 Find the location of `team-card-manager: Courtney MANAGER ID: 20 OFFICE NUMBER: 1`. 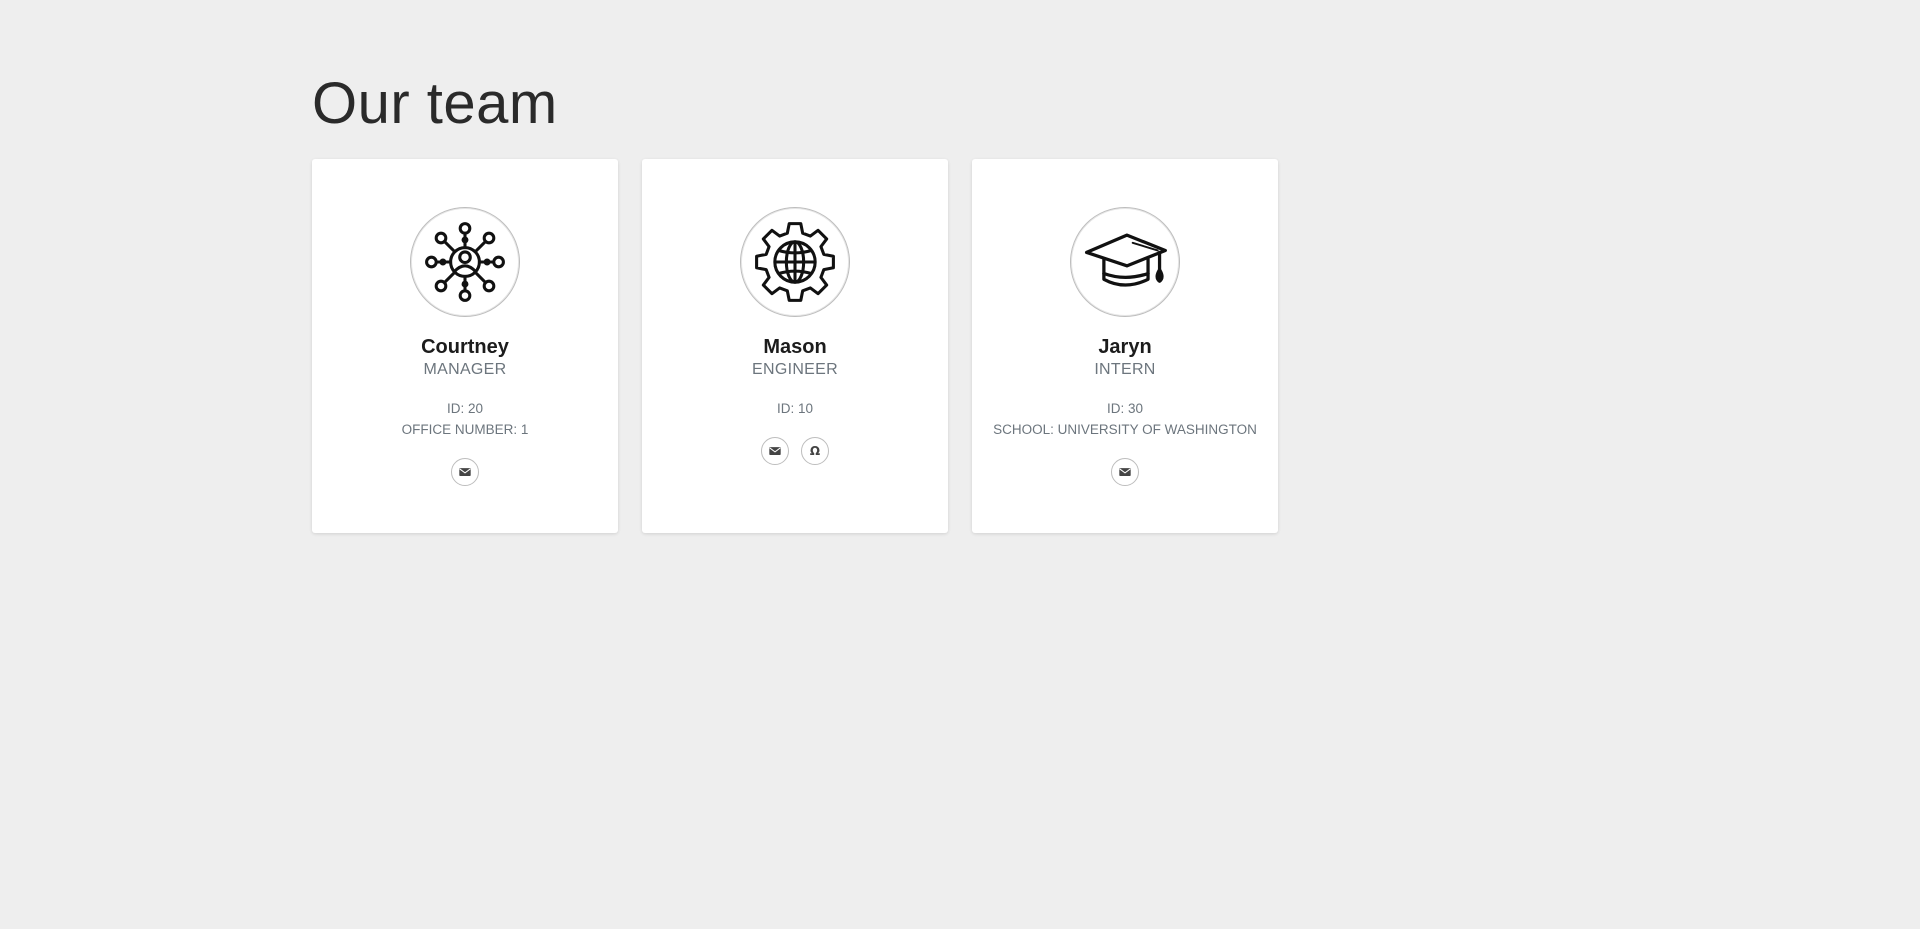

team-card-manager: Courtney MANAGER ID: 20 OFFICE NUMBER: 1 is located at coordinates (465, 346).